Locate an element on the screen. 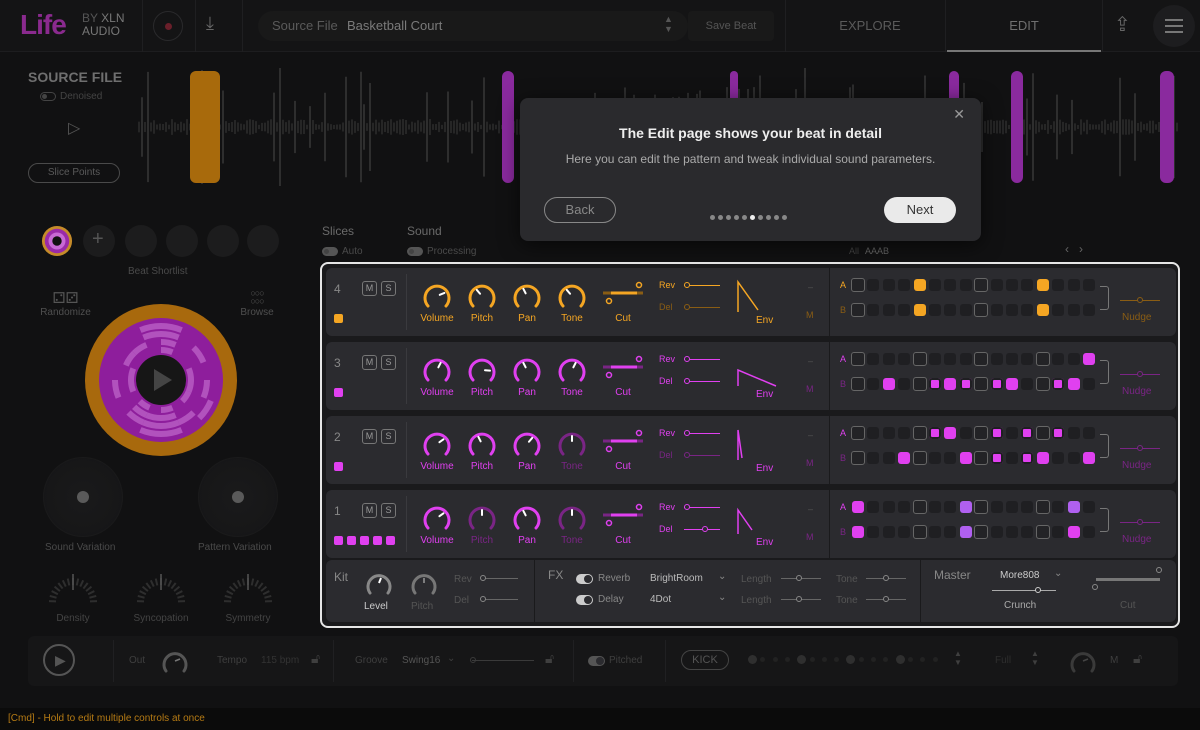 This screenshot has height=730, width=1200. cut-range-slider is located at coordinates (623, 517).